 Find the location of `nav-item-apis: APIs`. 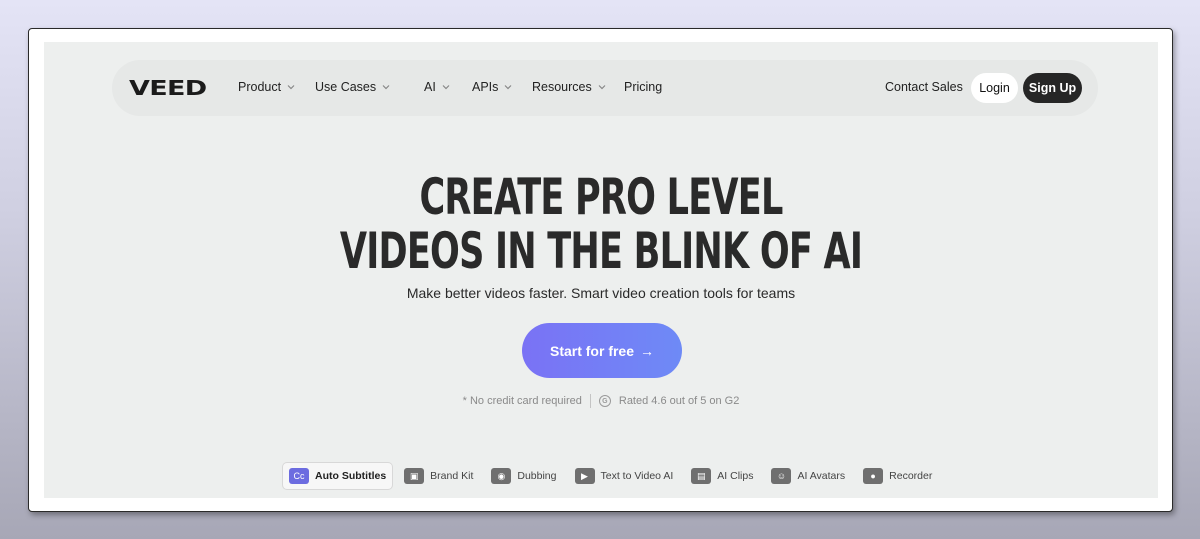

nav-item-apis: APIs is located at coordinates (492, 87).